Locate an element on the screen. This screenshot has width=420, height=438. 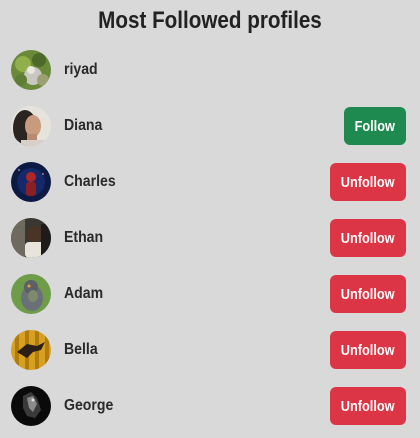
profile-name: Diana is located at coordinates (83, 126).